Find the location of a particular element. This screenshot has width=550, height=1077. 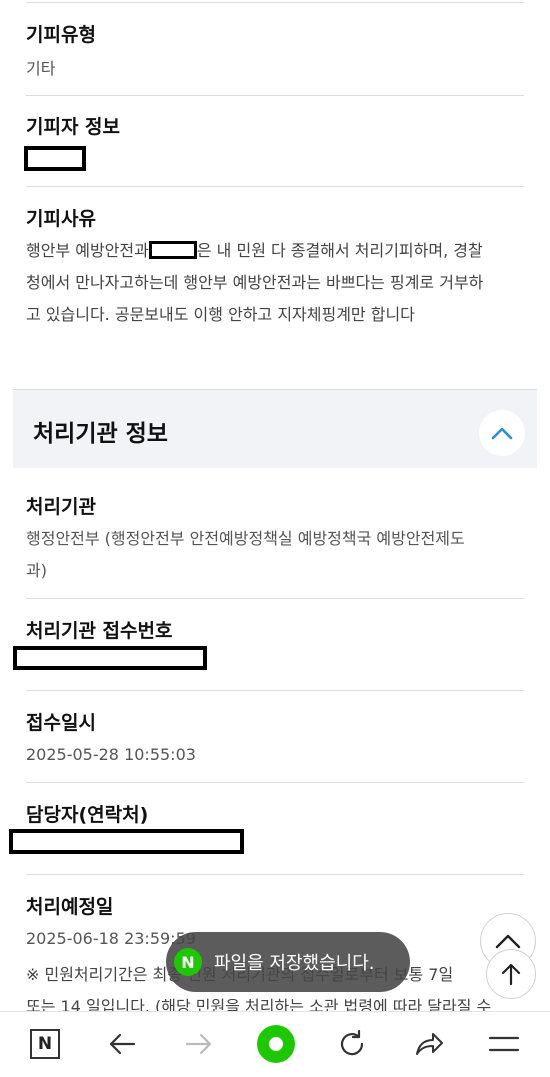

receipt-no-section: 처리기관 접수번호 is located at coordinates (275, 629).